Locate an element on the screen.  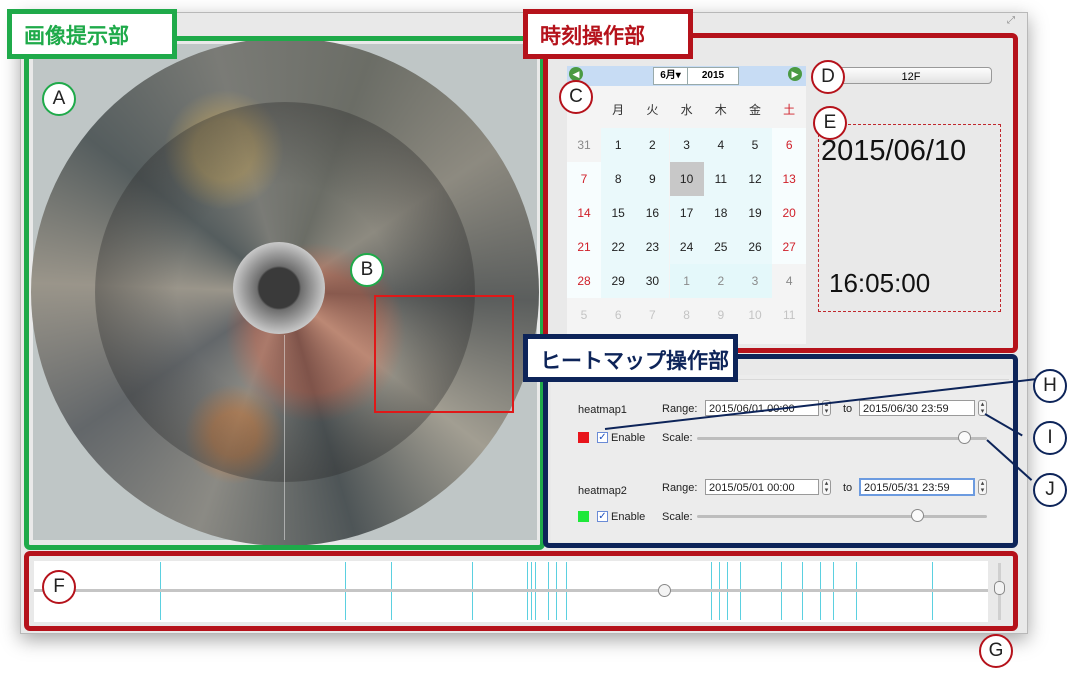
calendar-day: 15 is located at coordinates (618, 213).